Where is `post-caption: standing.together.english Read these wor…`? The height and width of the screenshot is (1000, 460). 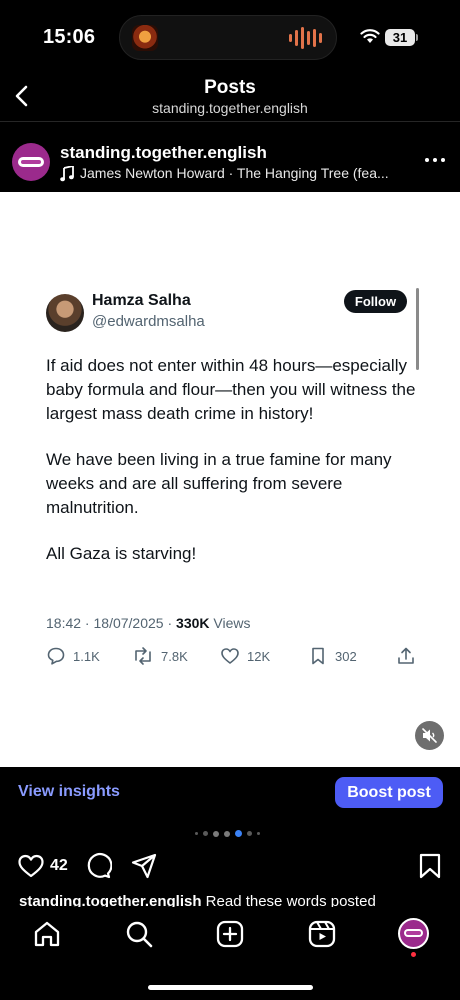 post-caption: standing.together.english Read these wor… is located at coordinates (234, 900).